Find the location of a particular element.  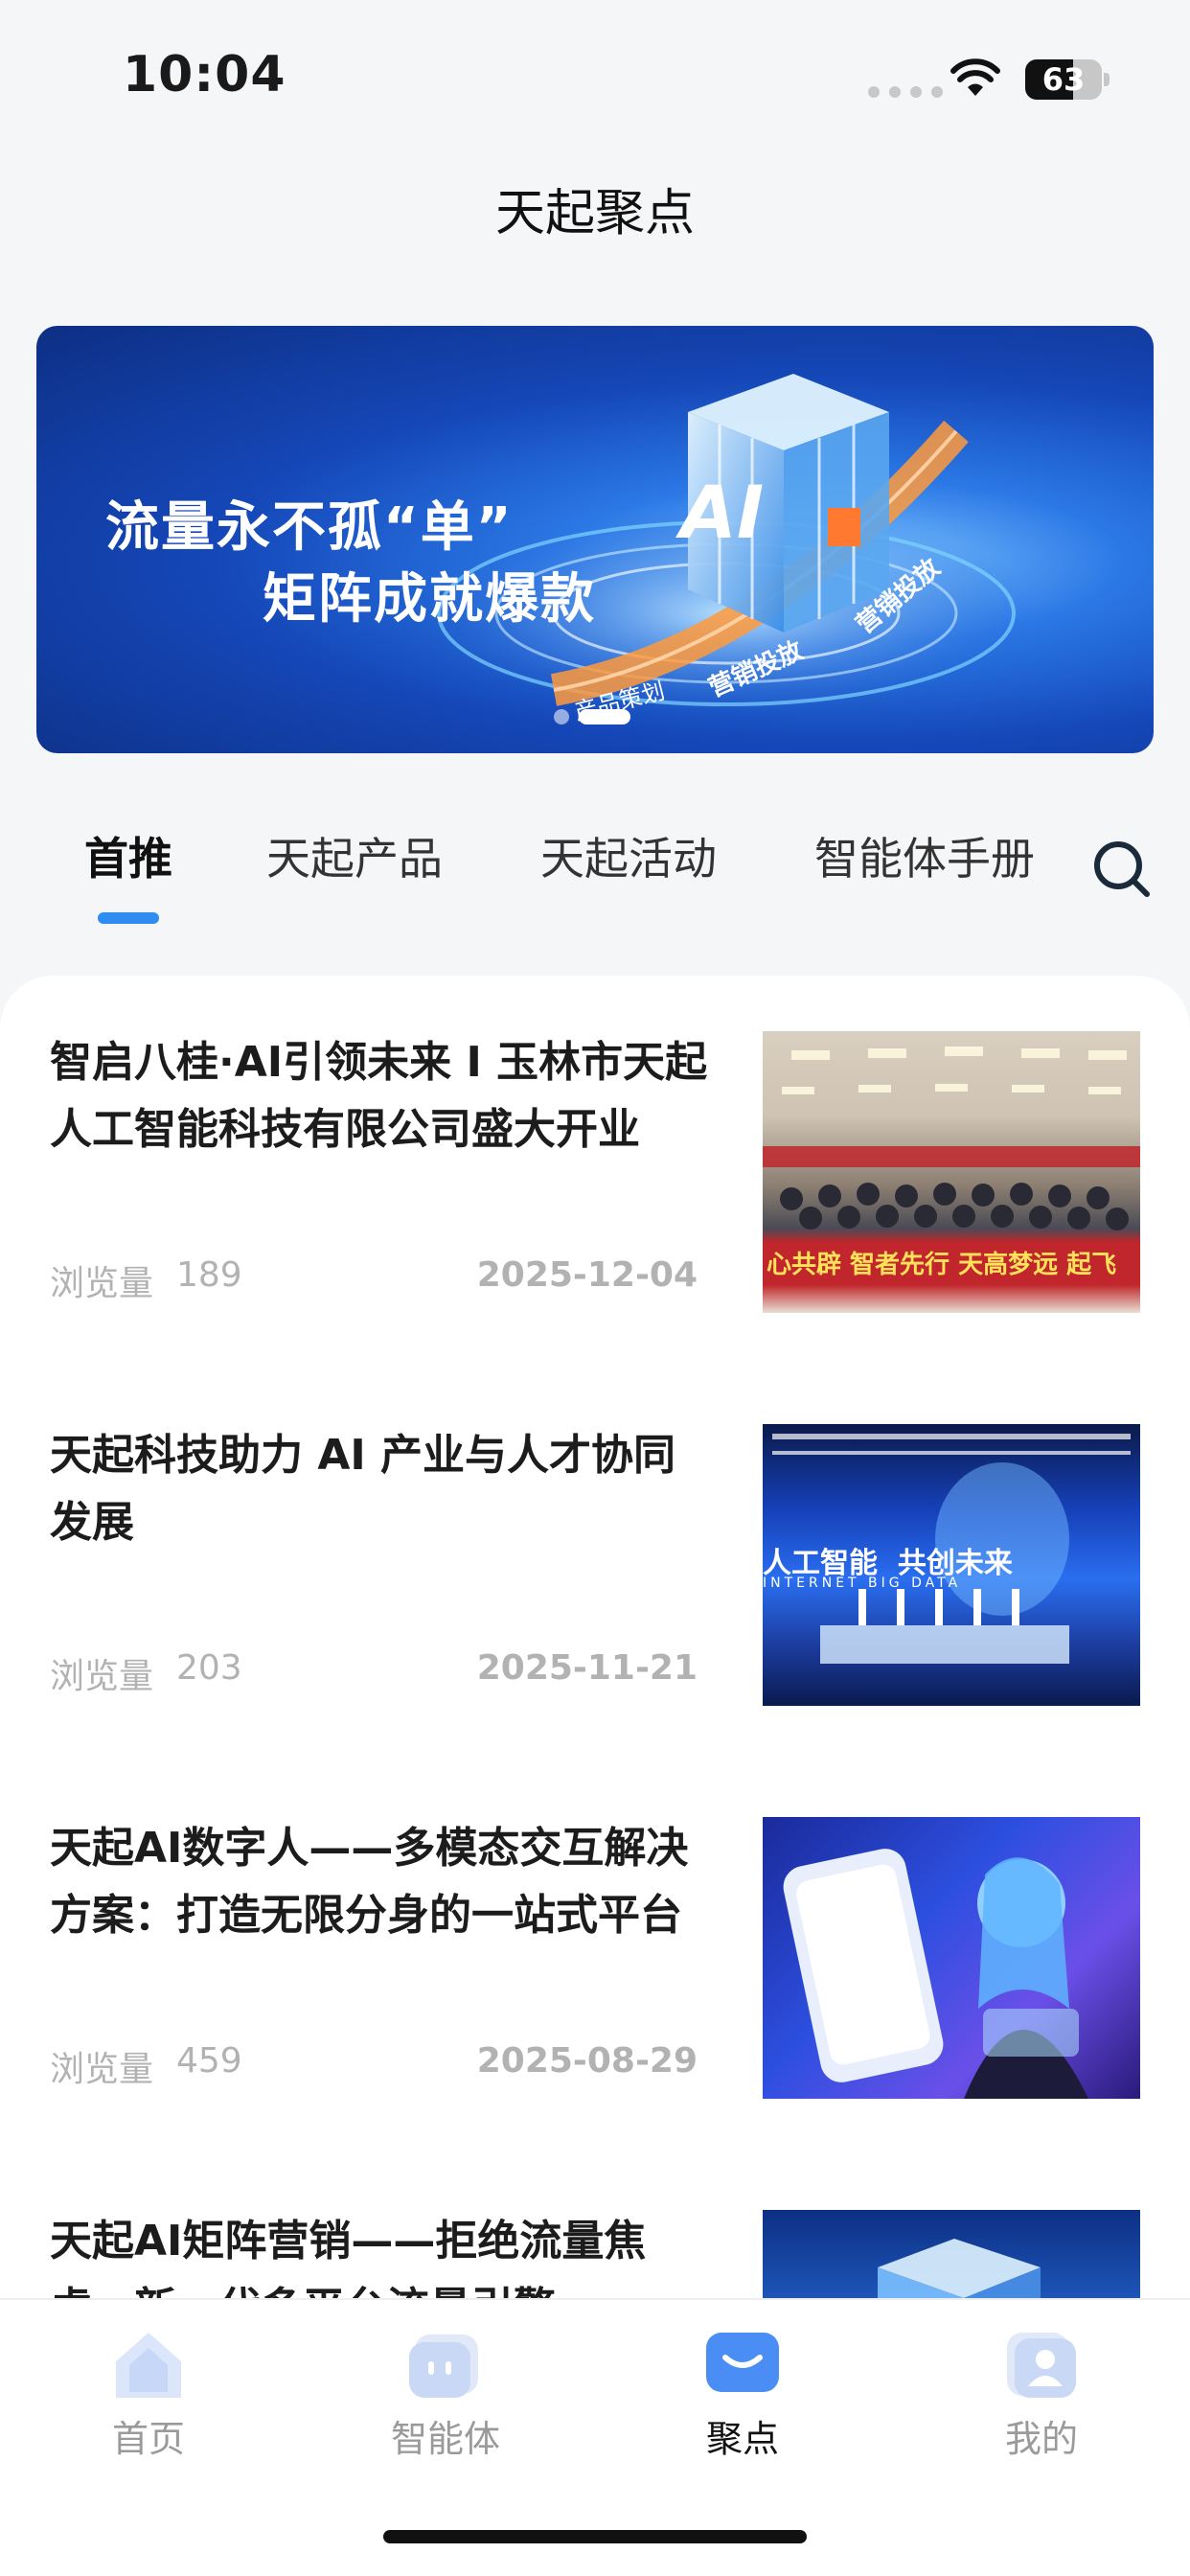

tab-agent-handbook: 智能体手册 is located at coordinates (925, 855).